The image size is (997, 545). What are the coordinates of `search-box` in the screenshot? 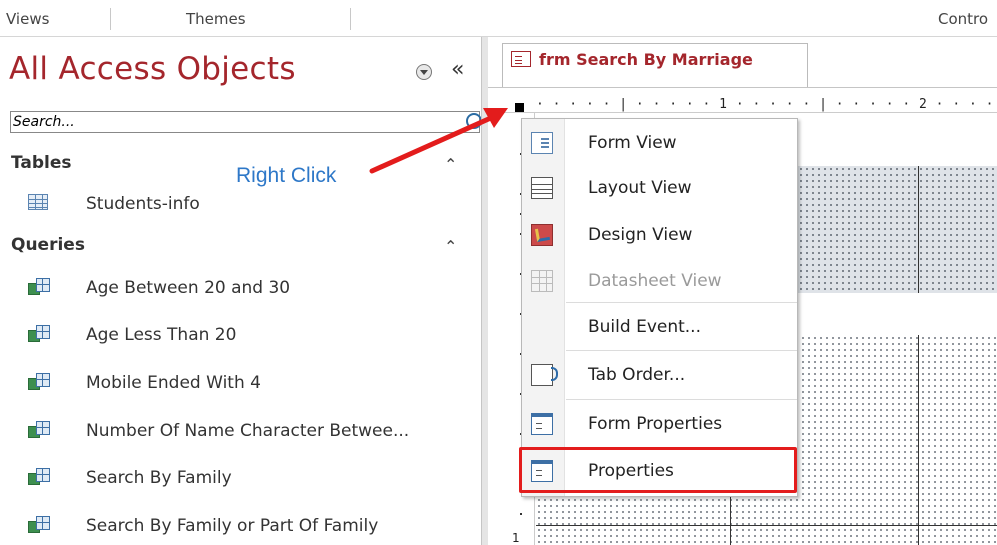 It's located at (246, 122).